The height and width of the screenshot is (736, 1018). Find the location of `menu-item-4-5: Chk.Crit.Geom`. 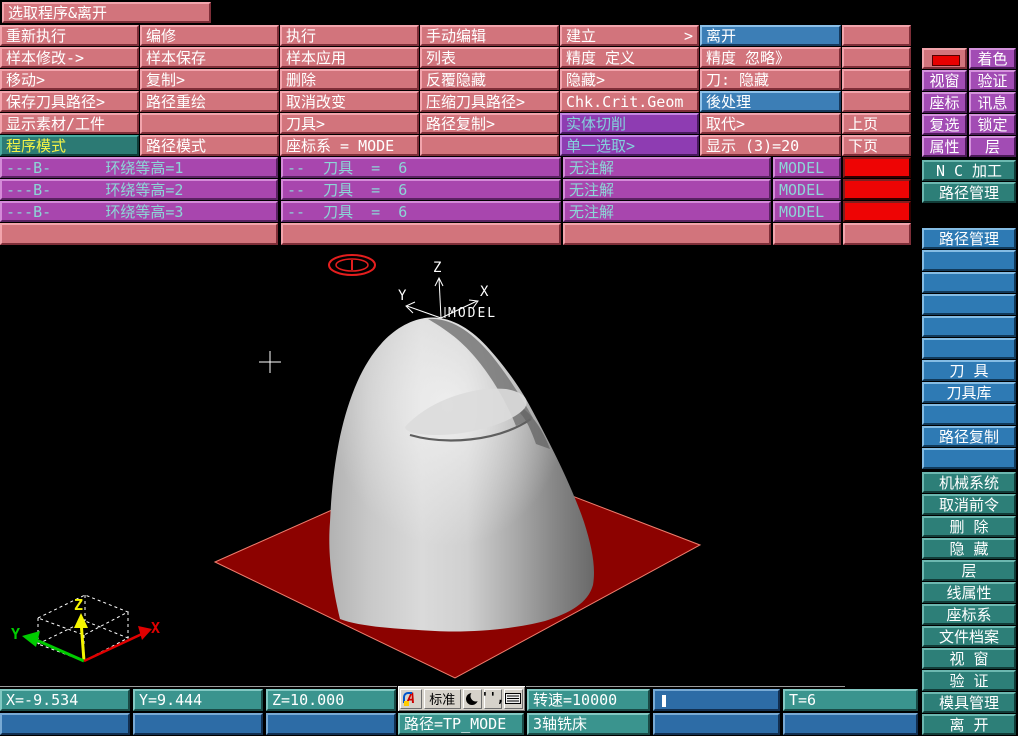

menu-item-4-5: Chk.Crit.Geom is located at coordinates (629, 101).